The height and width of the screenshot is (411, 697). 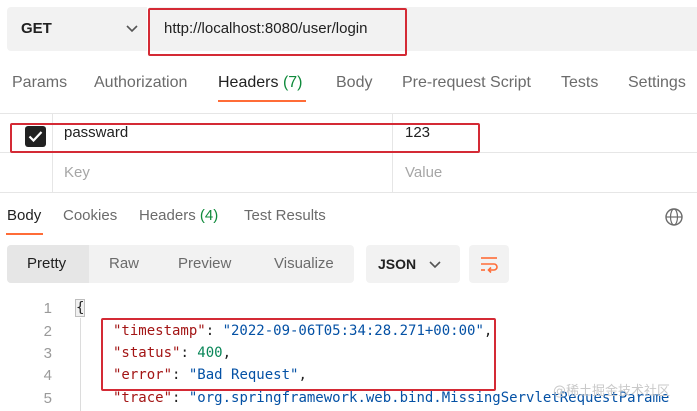 I want to click on active-tab-indicator, so click(x=262, y=101).